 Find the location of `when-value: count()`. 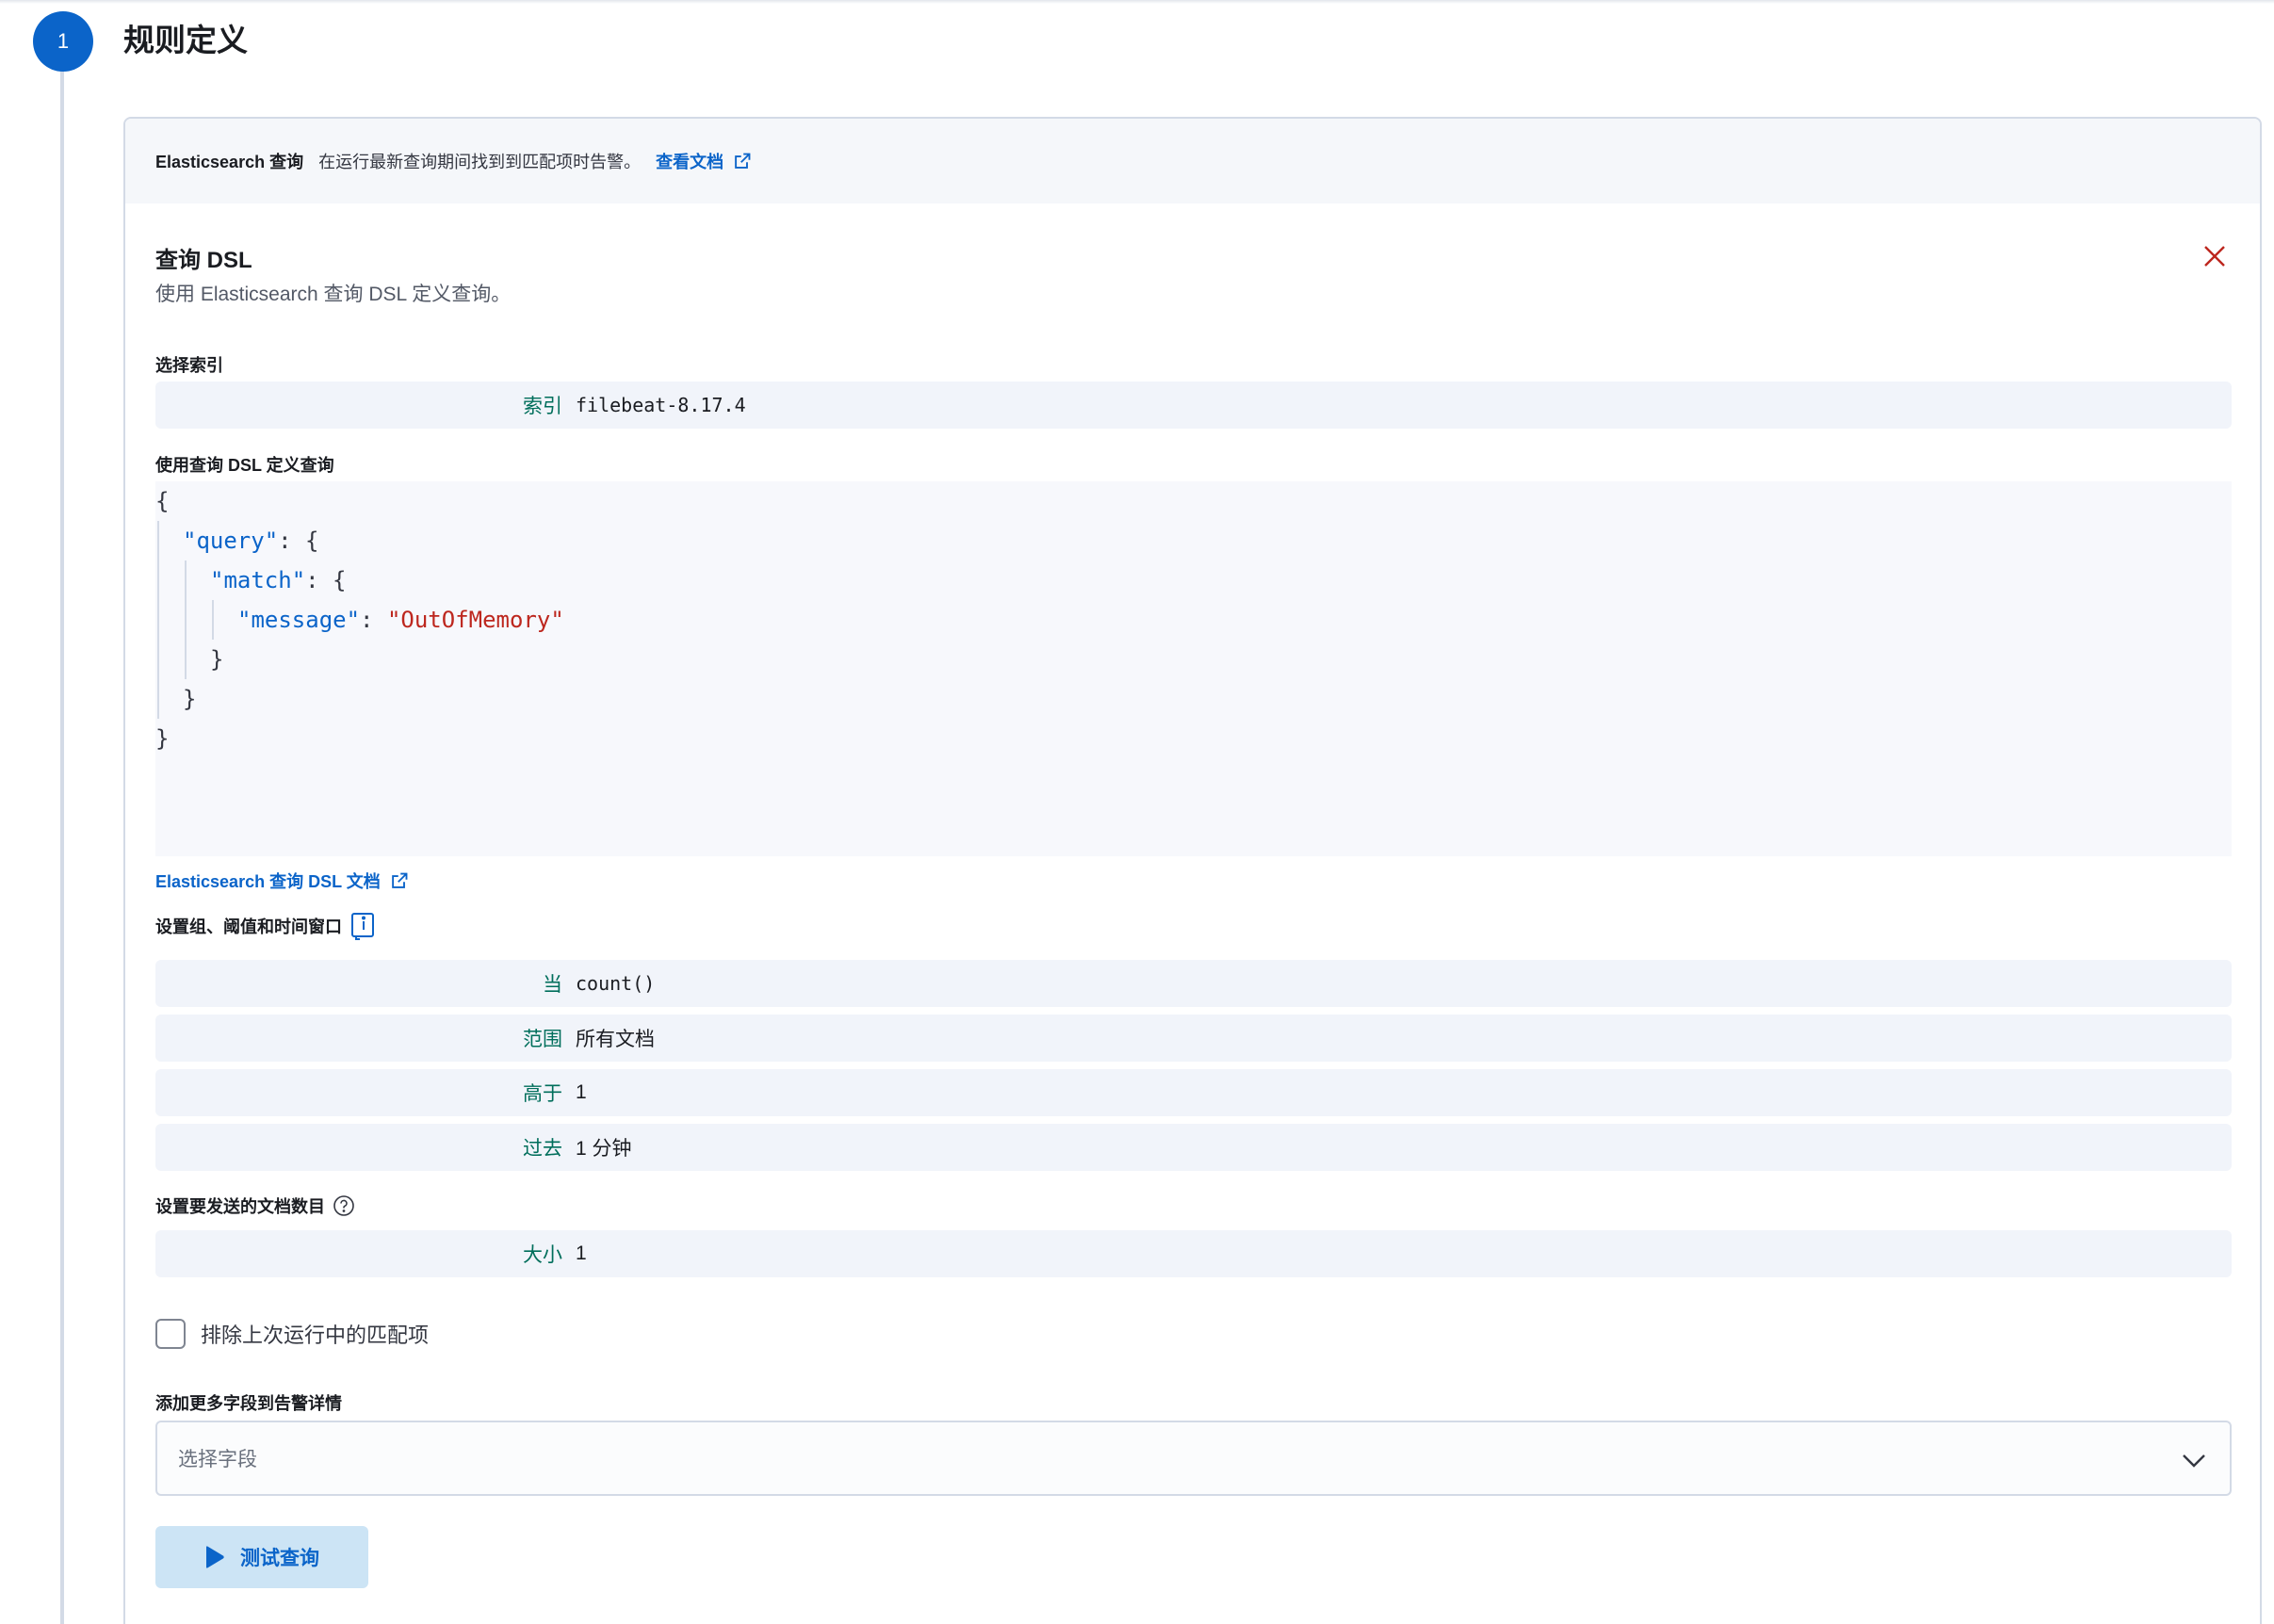

when-value: count() is located at coordinates (616, 984).